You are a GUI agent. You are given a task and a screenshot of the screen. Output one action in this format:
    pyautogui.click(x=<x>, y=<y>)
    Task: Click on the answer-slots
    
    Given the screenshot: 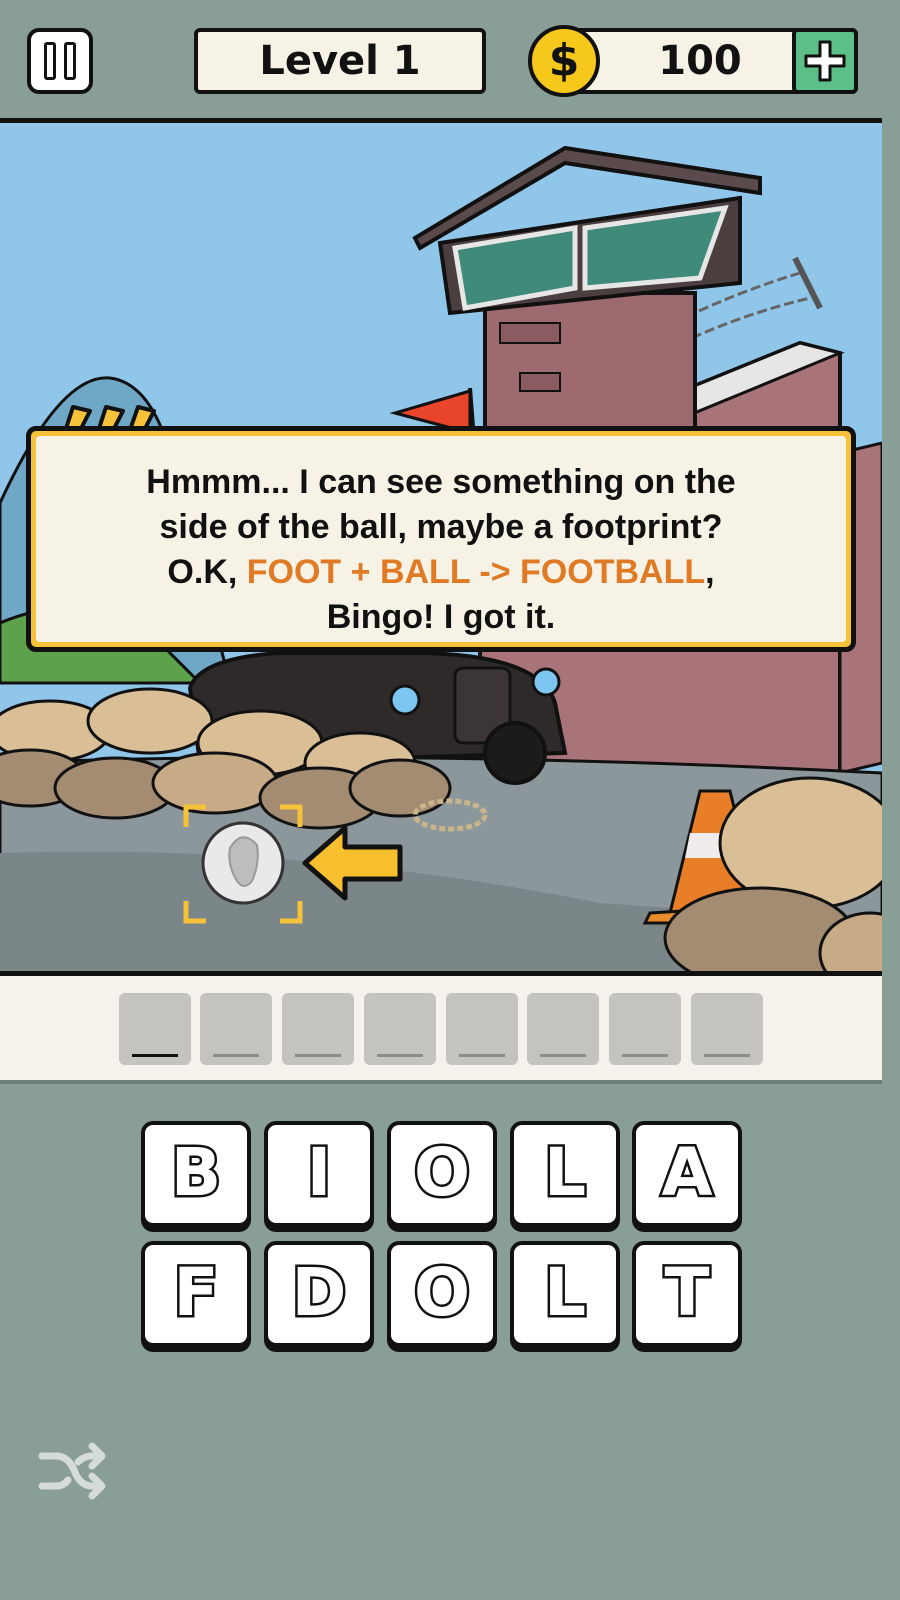 What is the action you would take?
    pyautogui.click(x=441, y=1030)
    